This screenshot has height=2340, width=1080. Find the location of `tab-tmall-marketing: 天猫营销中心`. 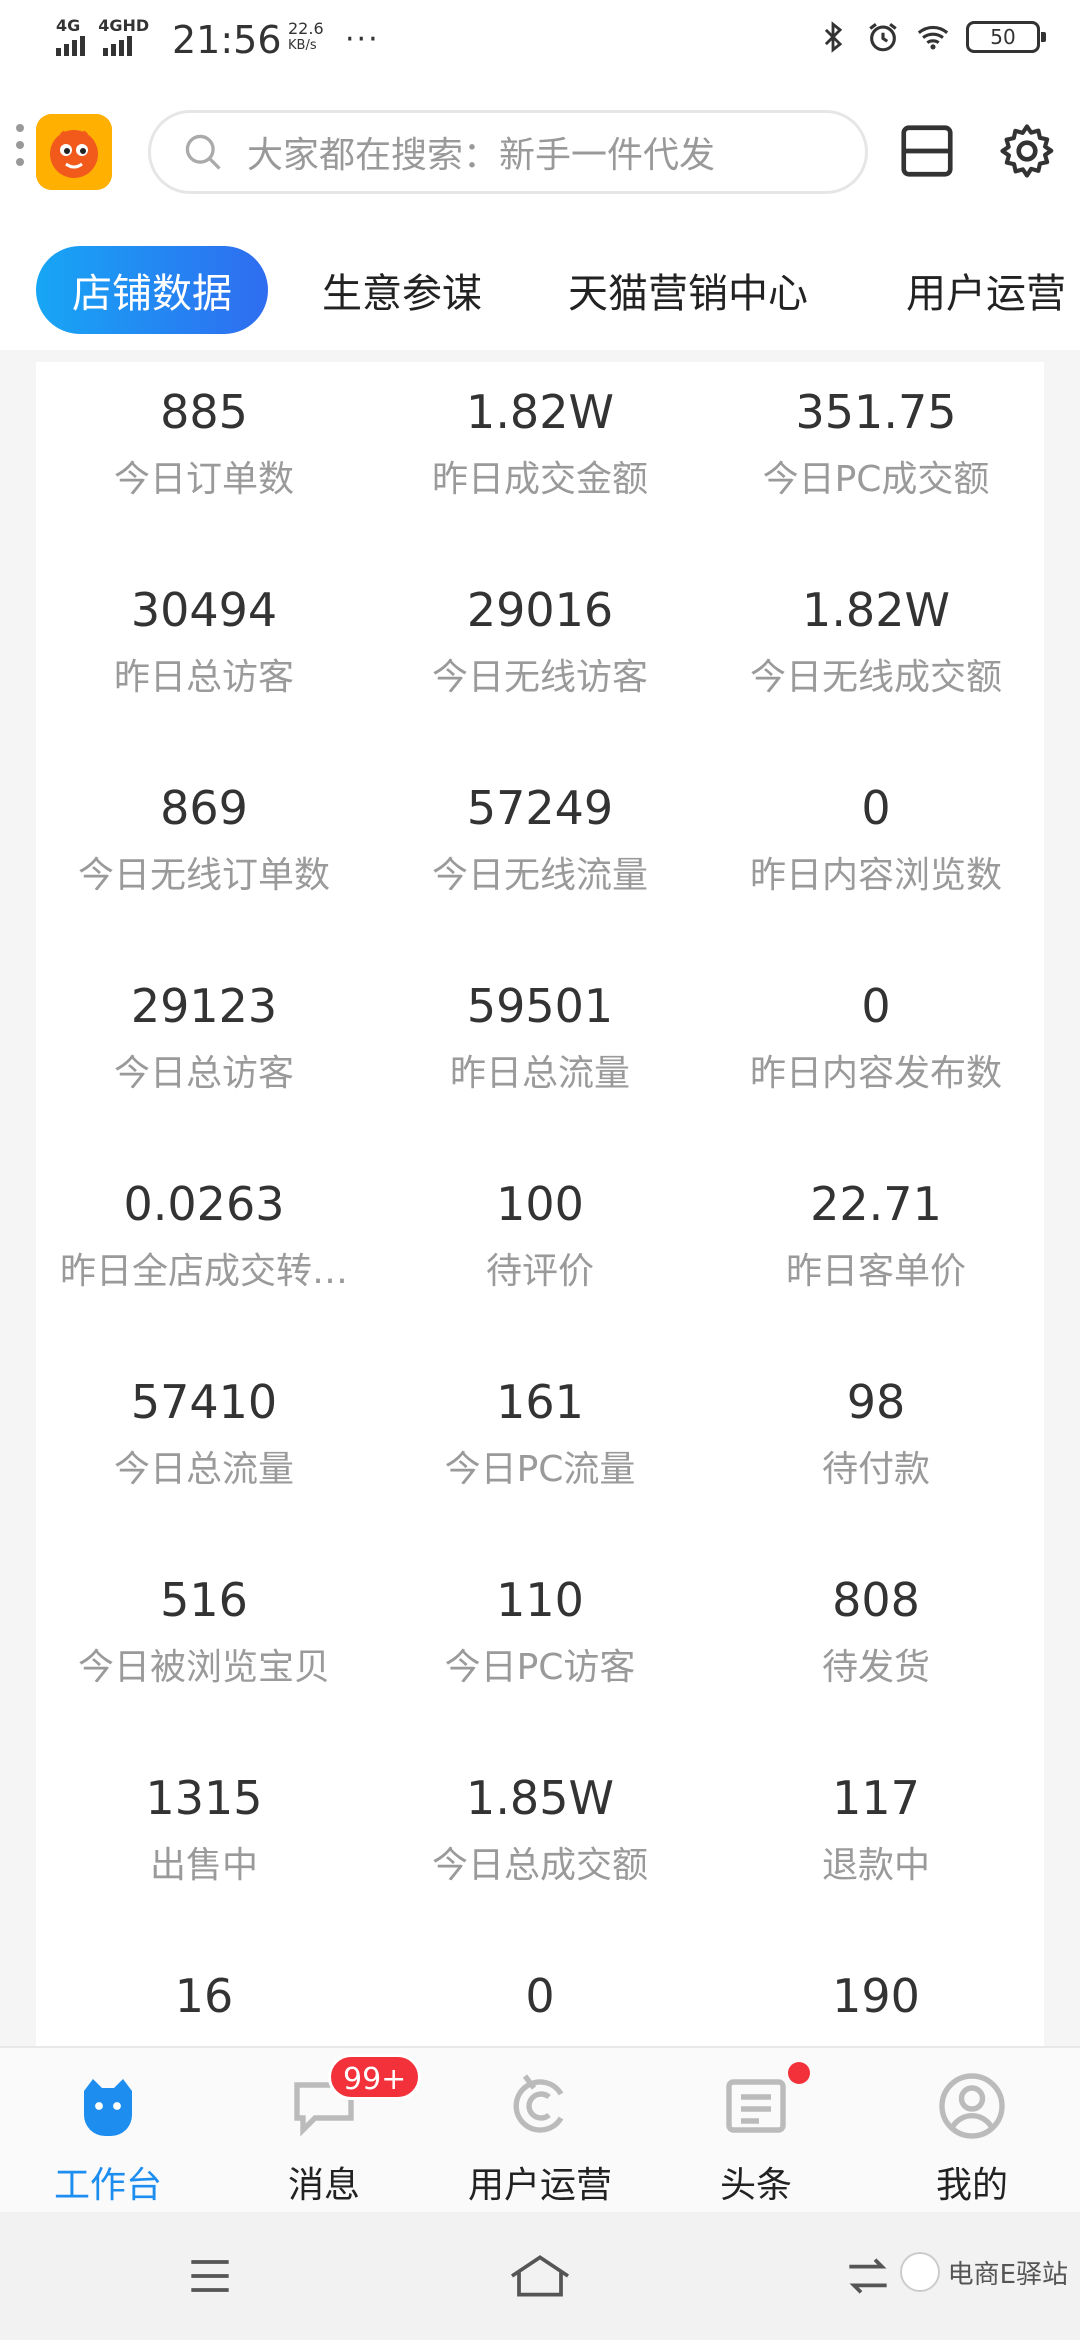

tab-tmall-marketing: 天猫营销中心 is located at coordinates (688, 290).